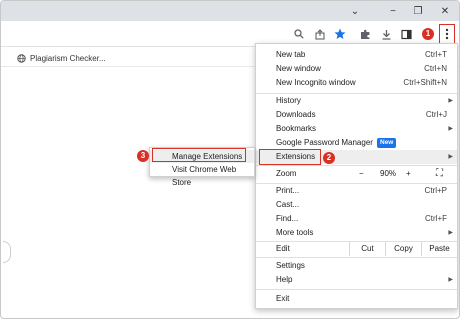 The image size is (460, 319). I want to click on step-badge-3: 3, so click(143, 156).